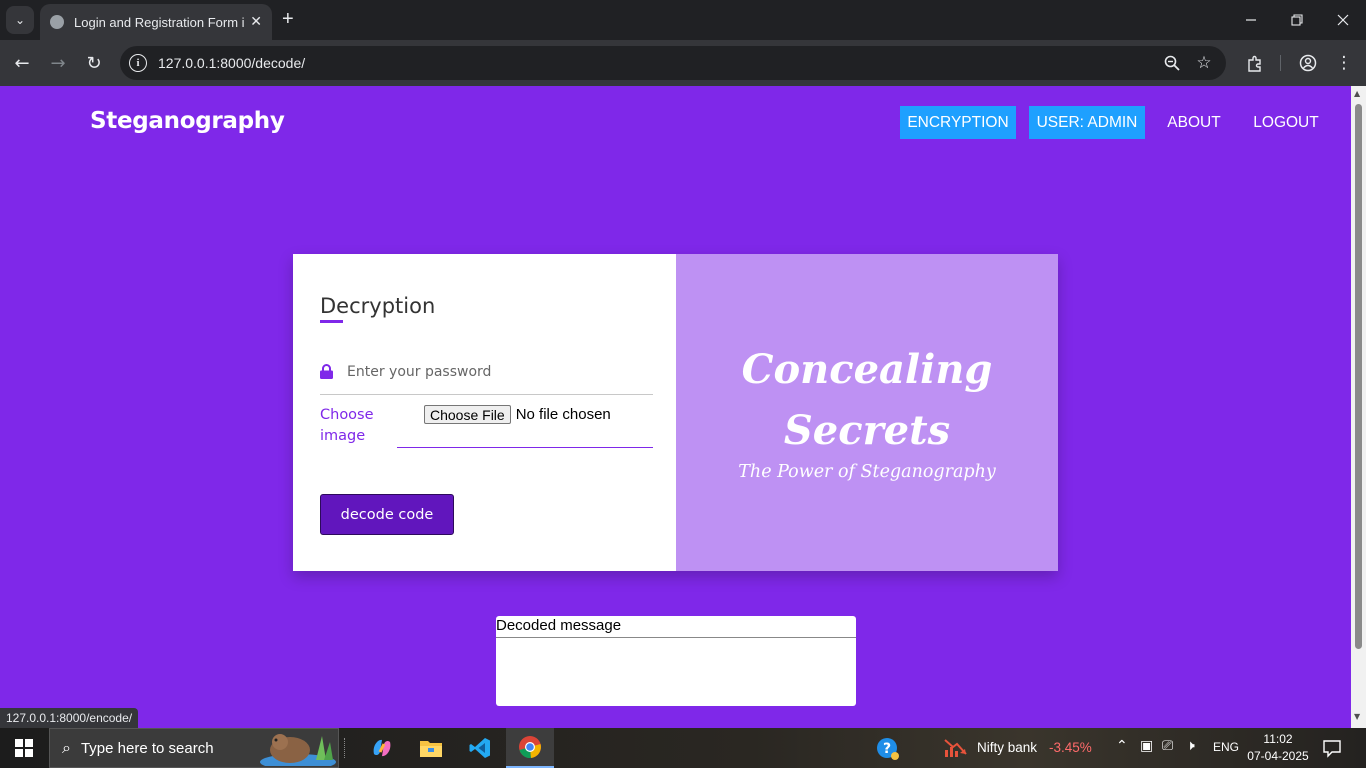 The image size is (1366, 768). I want to click on nav-about: ABOUT, so click(1194, 122).